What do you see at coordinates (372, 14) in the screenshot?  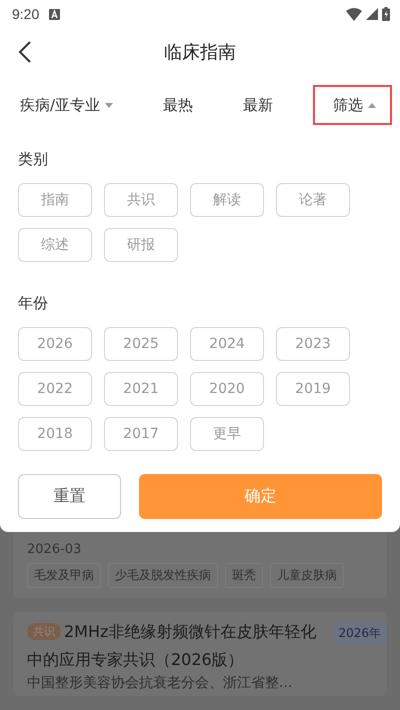 I see `signal-icon` at bounding box center [372, 14].